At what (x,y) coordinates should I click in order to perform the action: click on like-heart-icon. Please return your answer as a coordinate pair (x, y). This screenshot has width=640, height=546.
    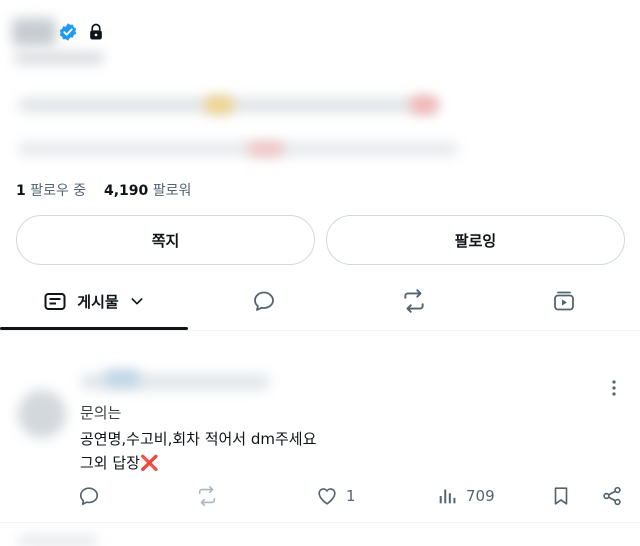
    Looking at the image, I should click on (327, 496).